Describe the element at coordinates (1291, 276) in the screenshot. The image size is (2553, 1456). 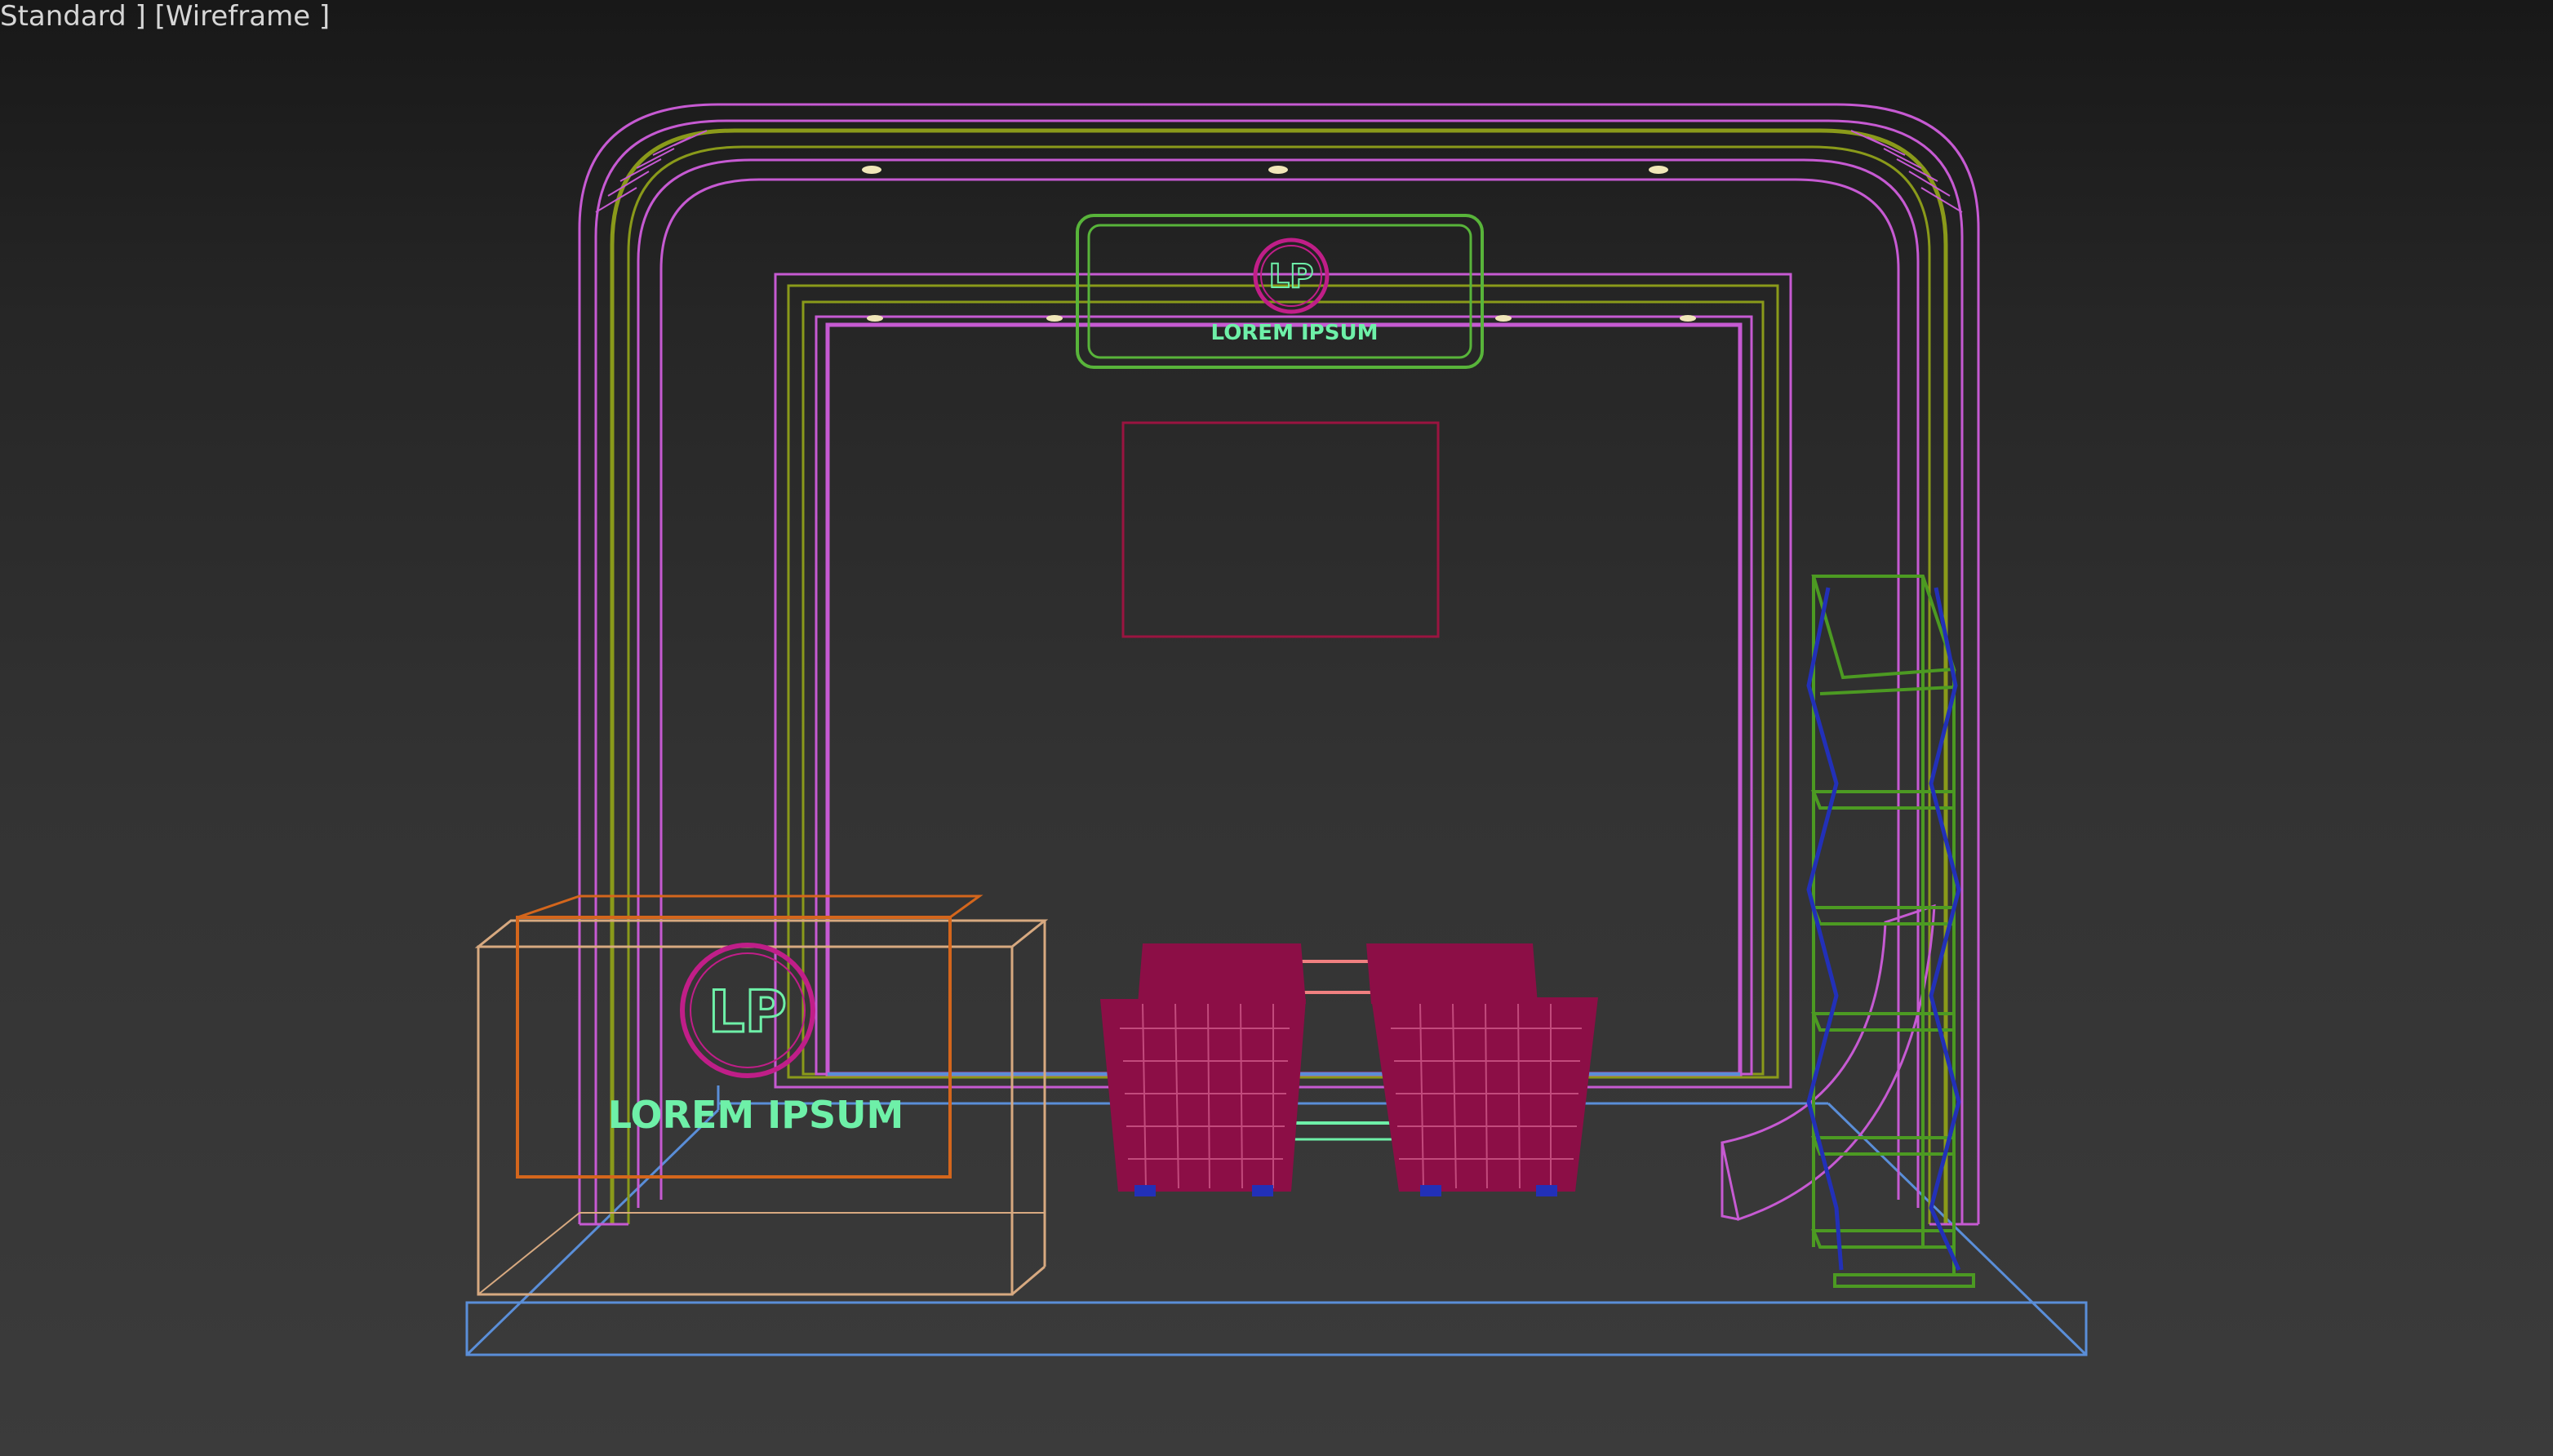
I see `top-logo-text: LP` at that location.